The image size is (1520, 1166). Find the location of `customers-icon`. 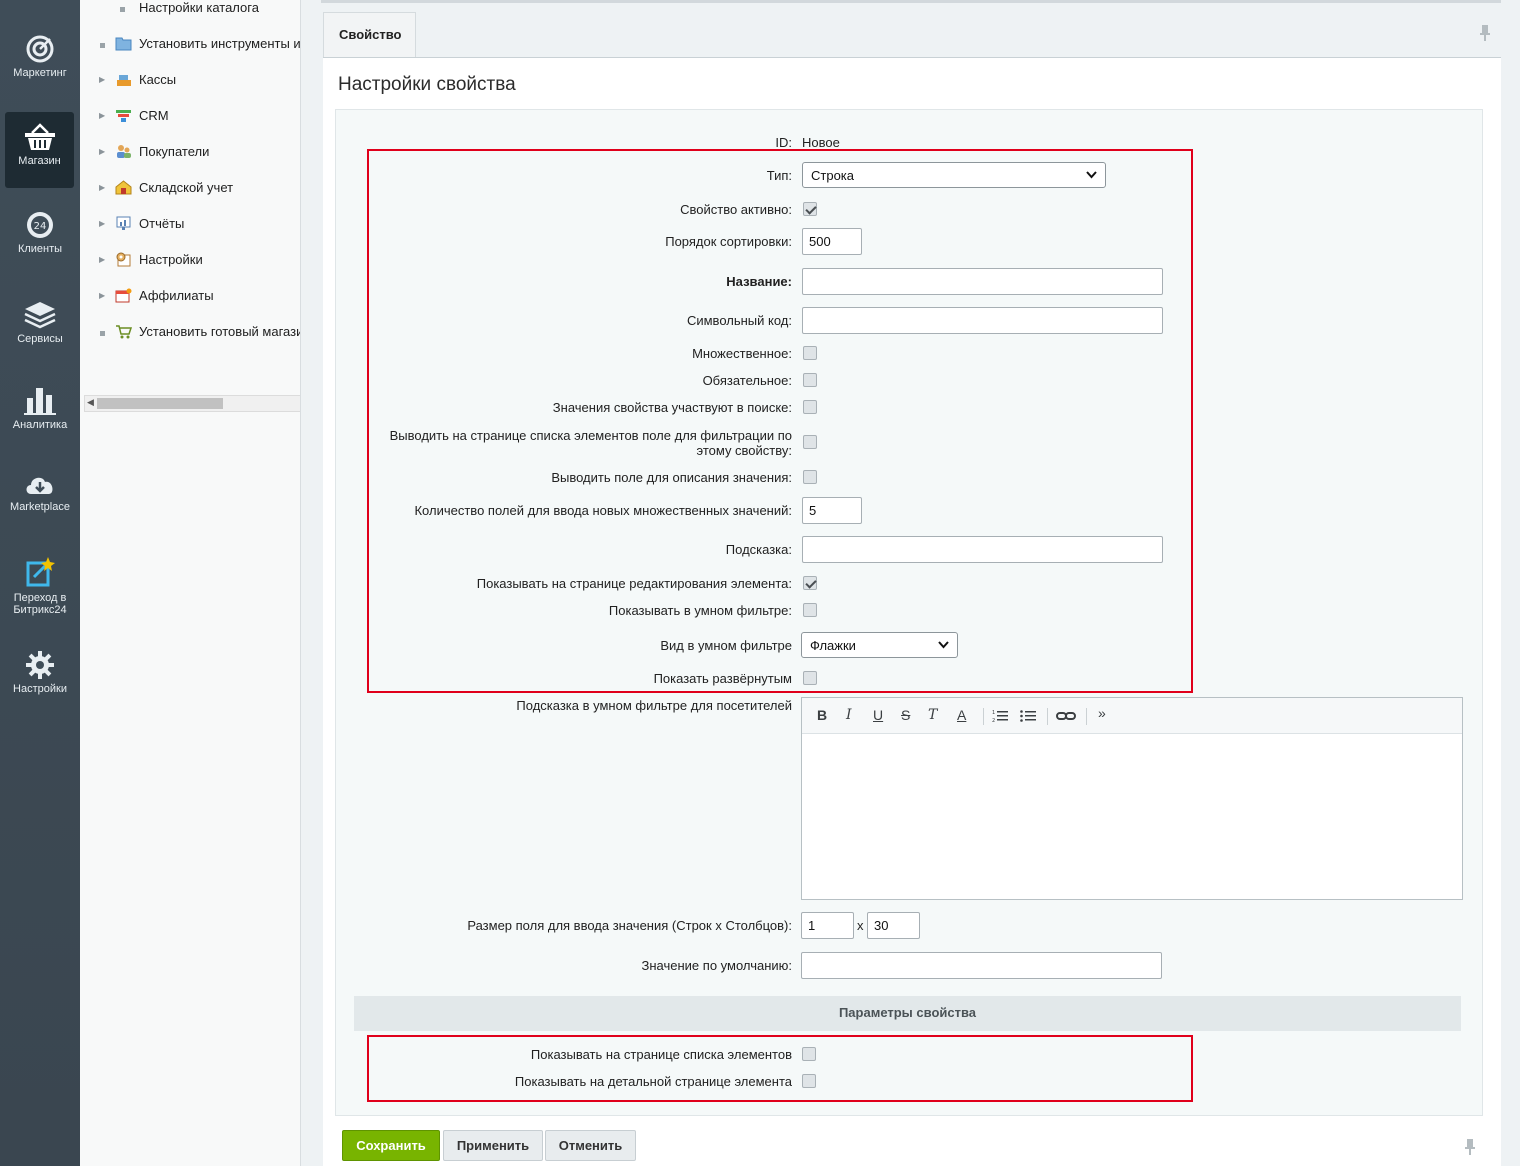

customers-icon is located at coordinates (124, 151).